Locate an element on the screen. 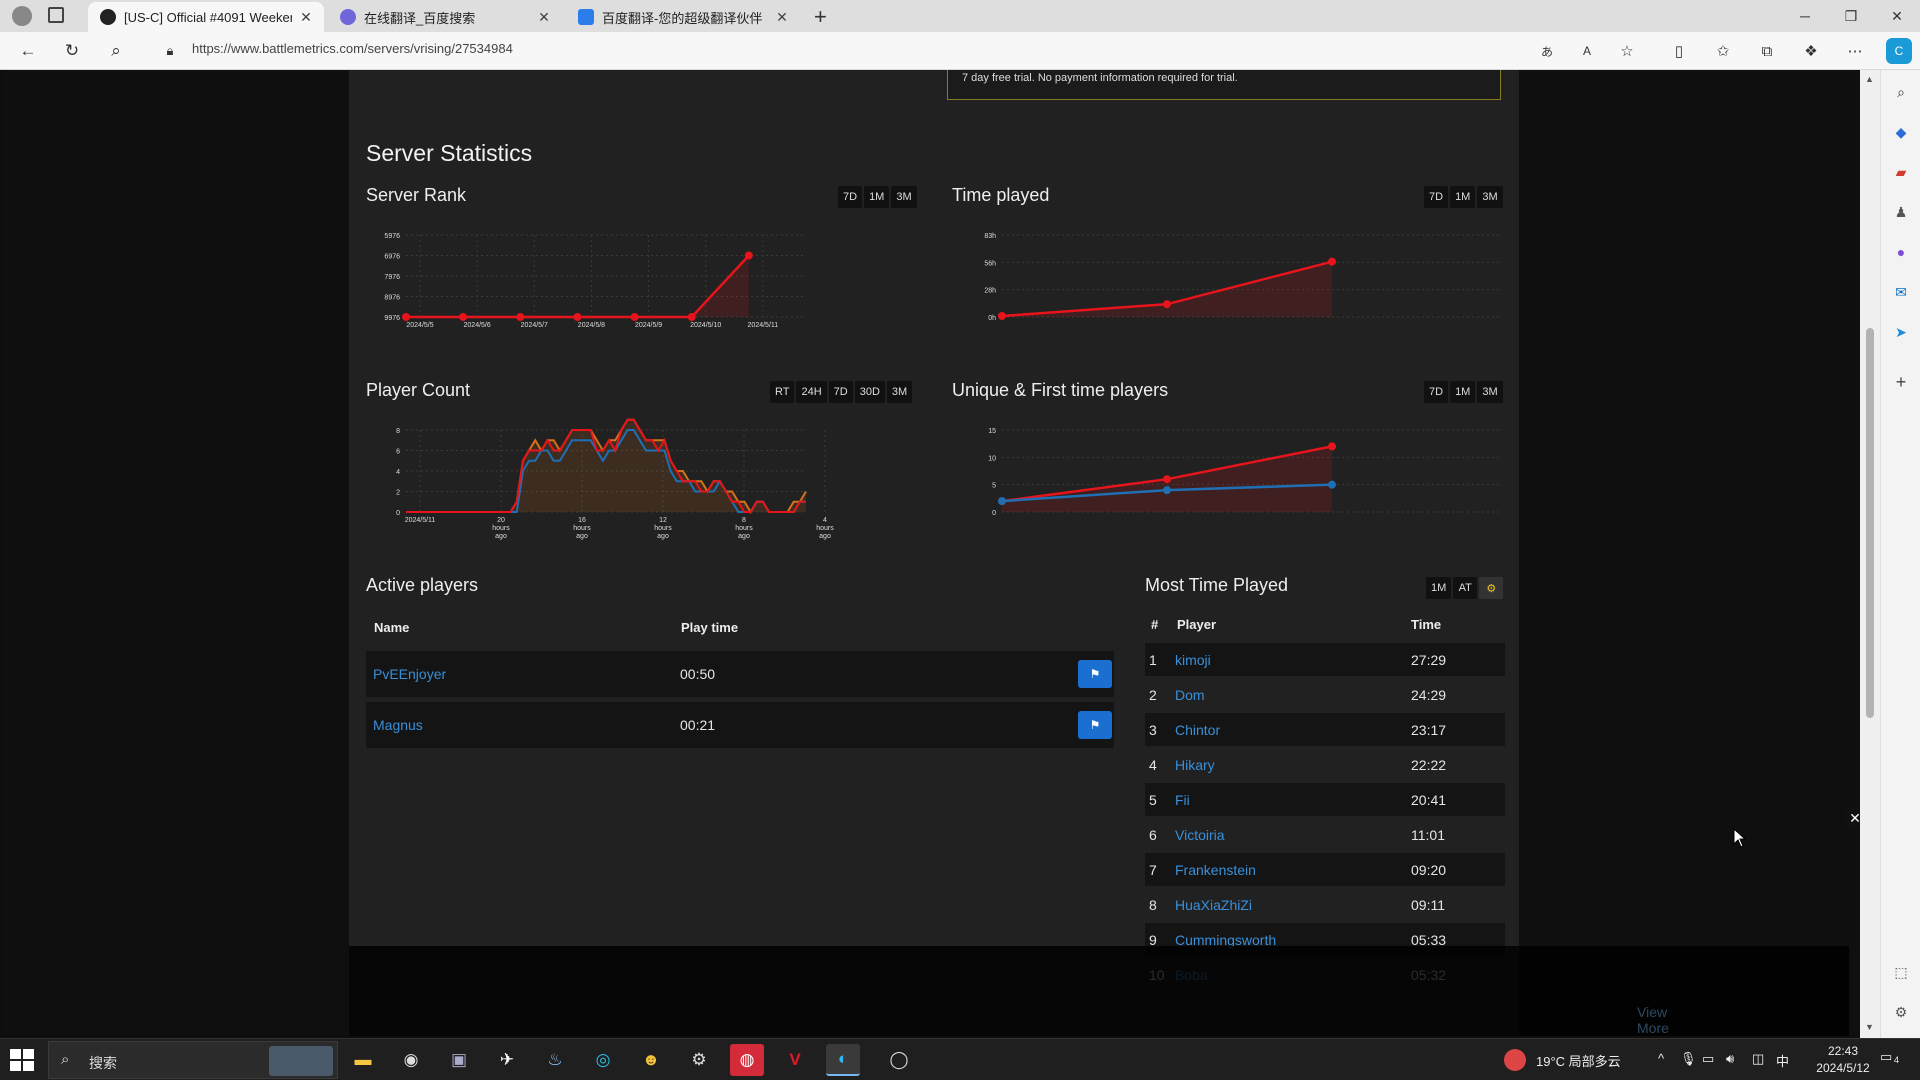  clock: 22:43 2024/5/12 is located at coordinates (1843, 1060).